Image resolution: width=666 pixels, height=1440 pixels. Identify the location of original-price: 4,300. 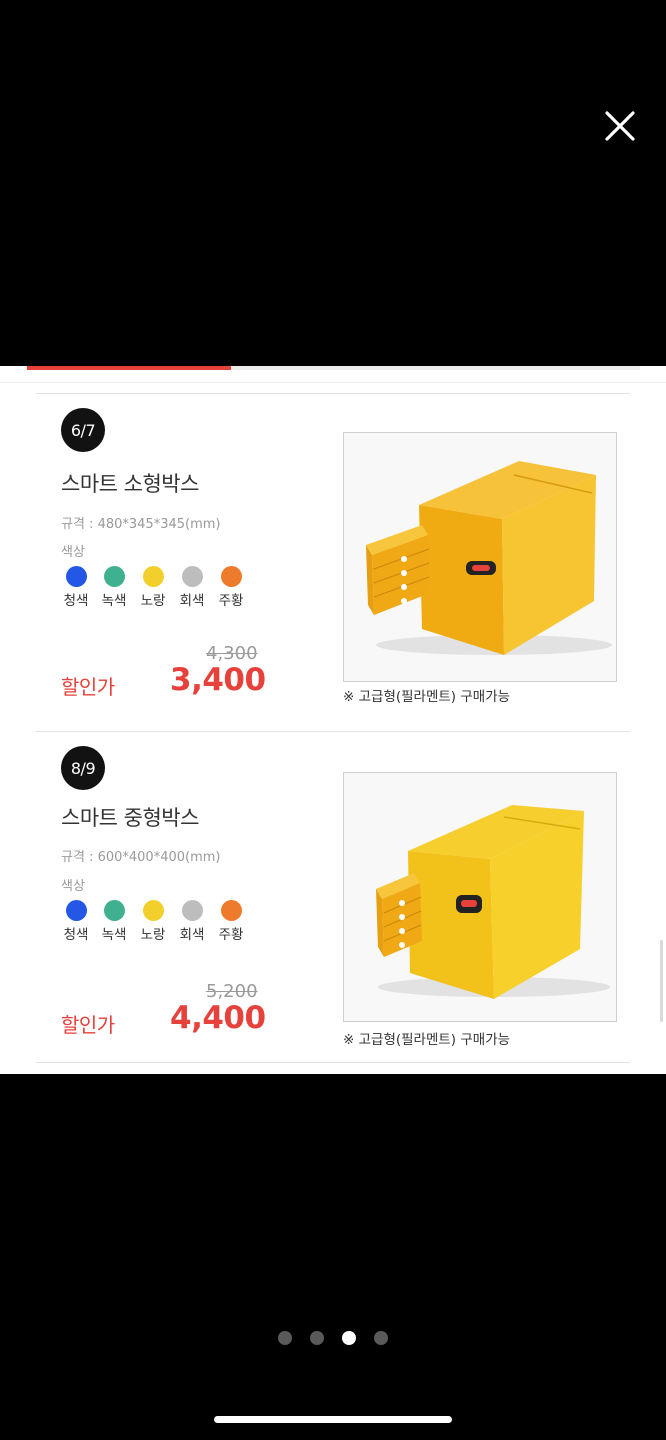
(232, 653).